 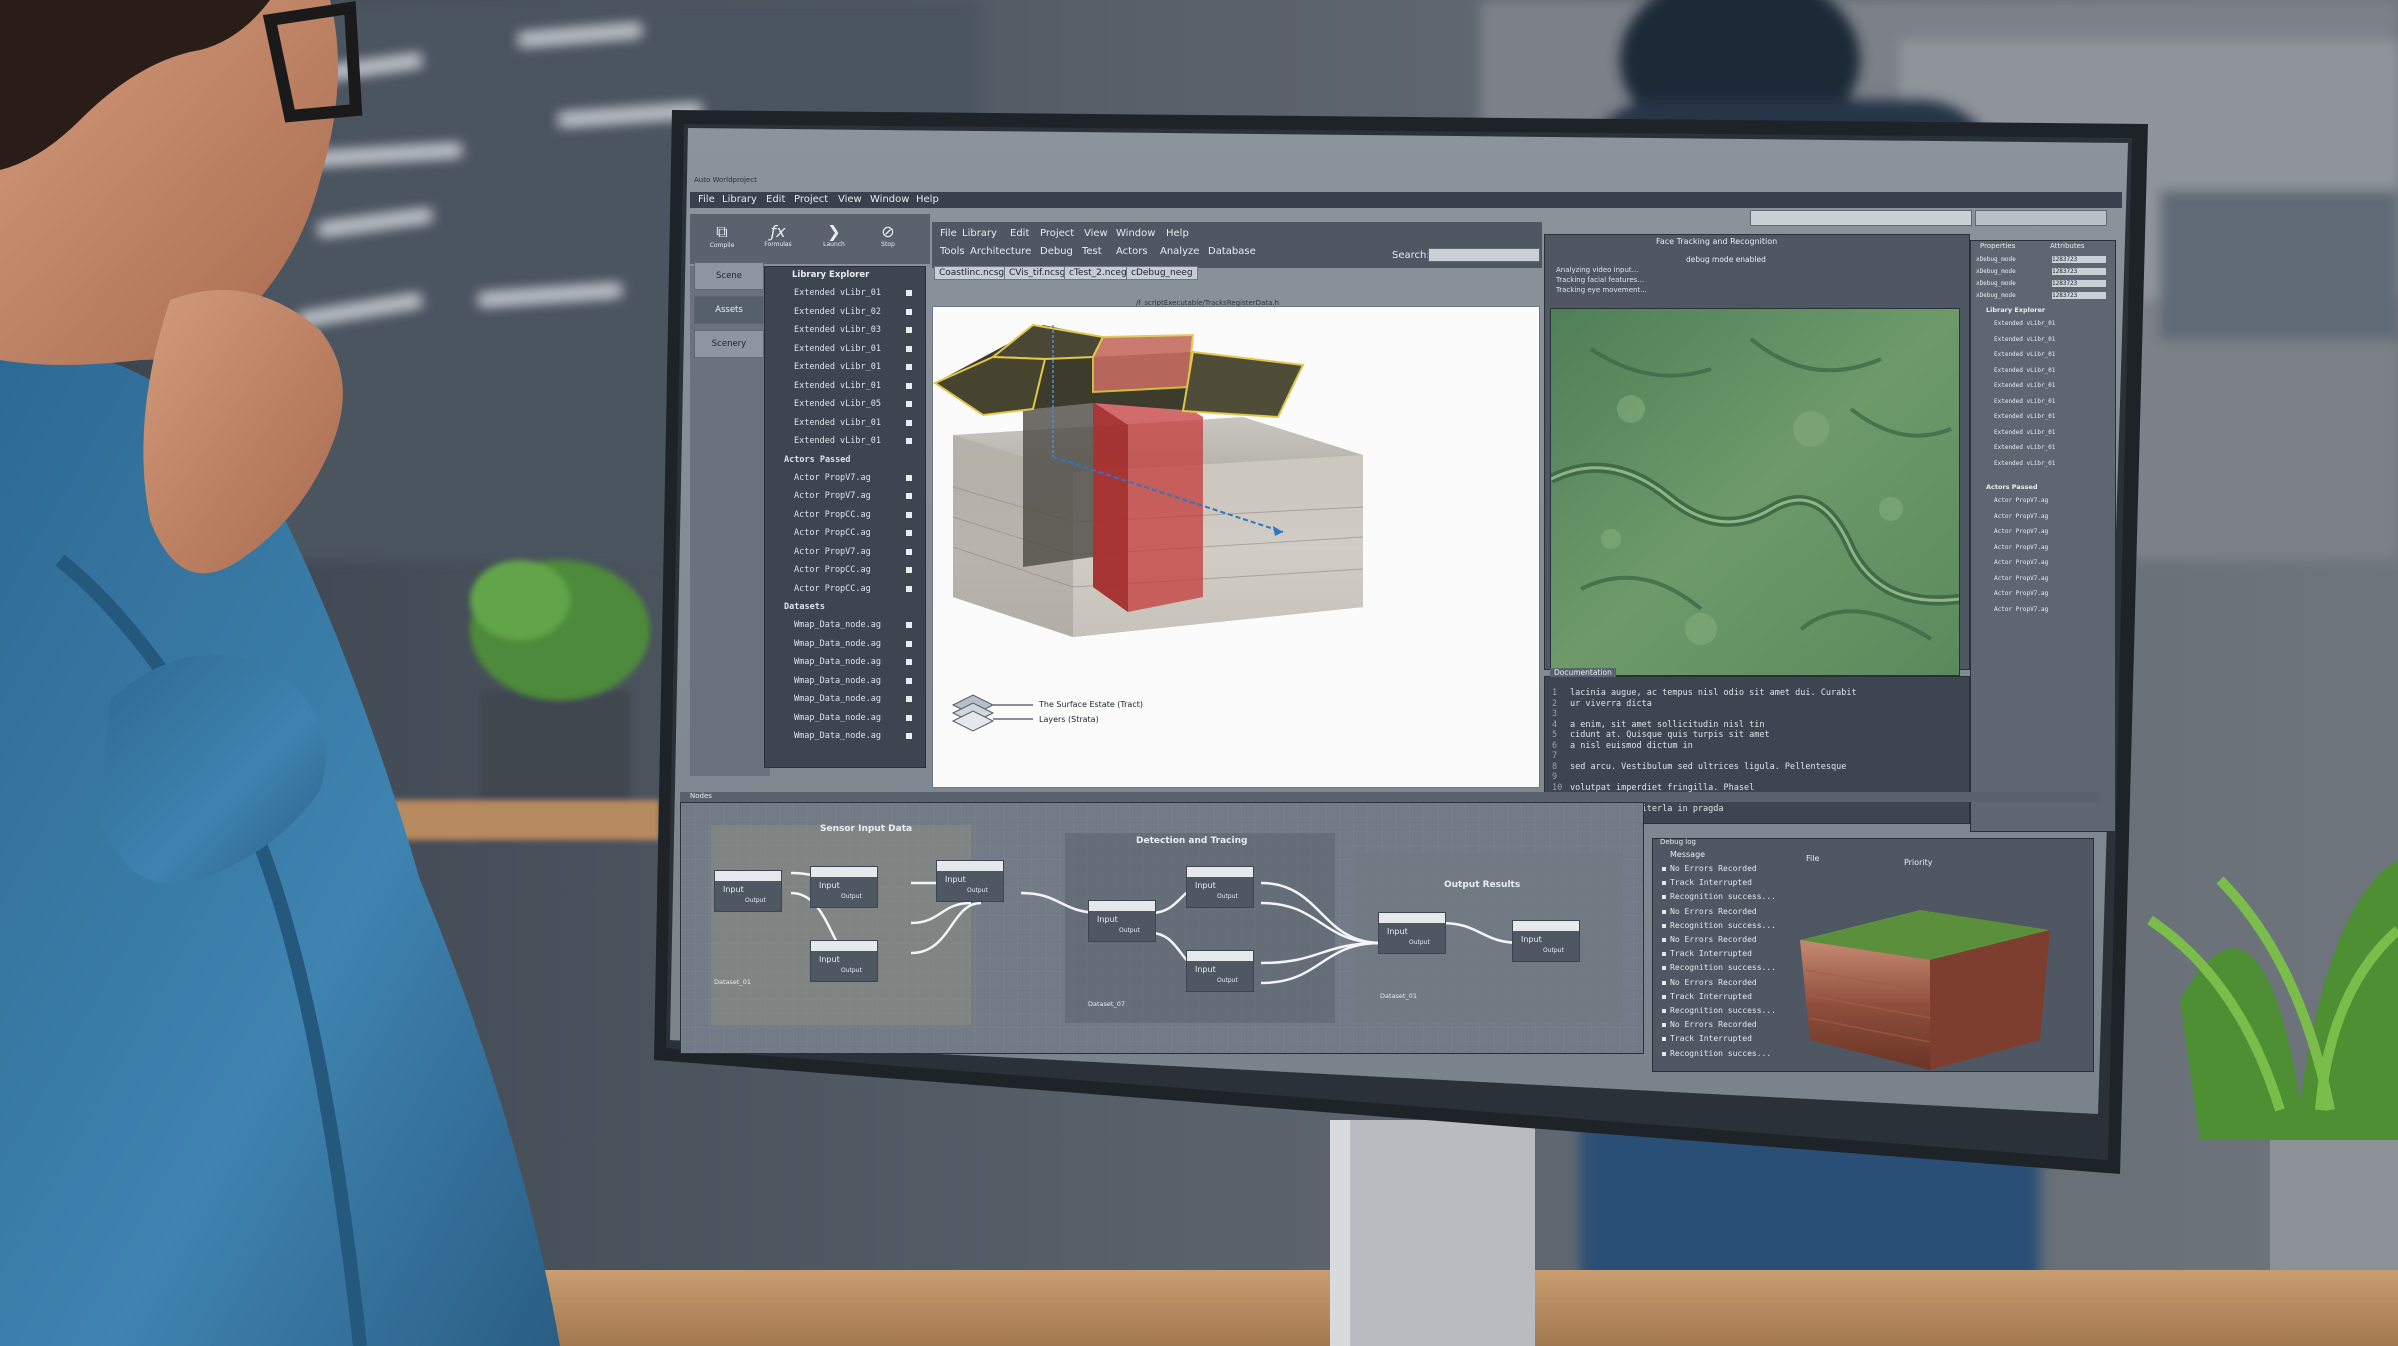 I want to click on menu2-architecture: Architecture, so click(x=1000, y=251).